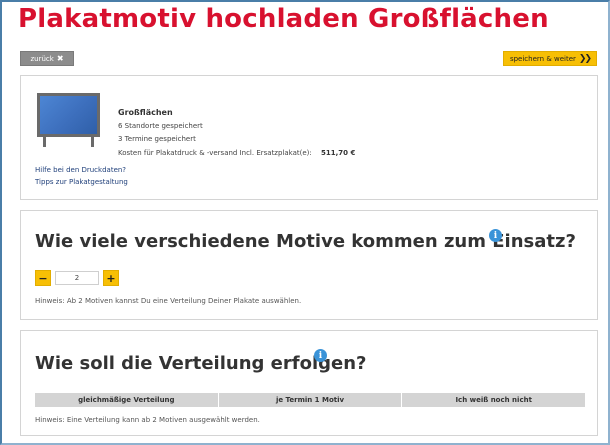 The image size is (610, 445). What do you see at coordinates (157, 139) in the screenshot?
I see `dates-saved: 3 Termine gespeichert` at bounding box center [157, 139].